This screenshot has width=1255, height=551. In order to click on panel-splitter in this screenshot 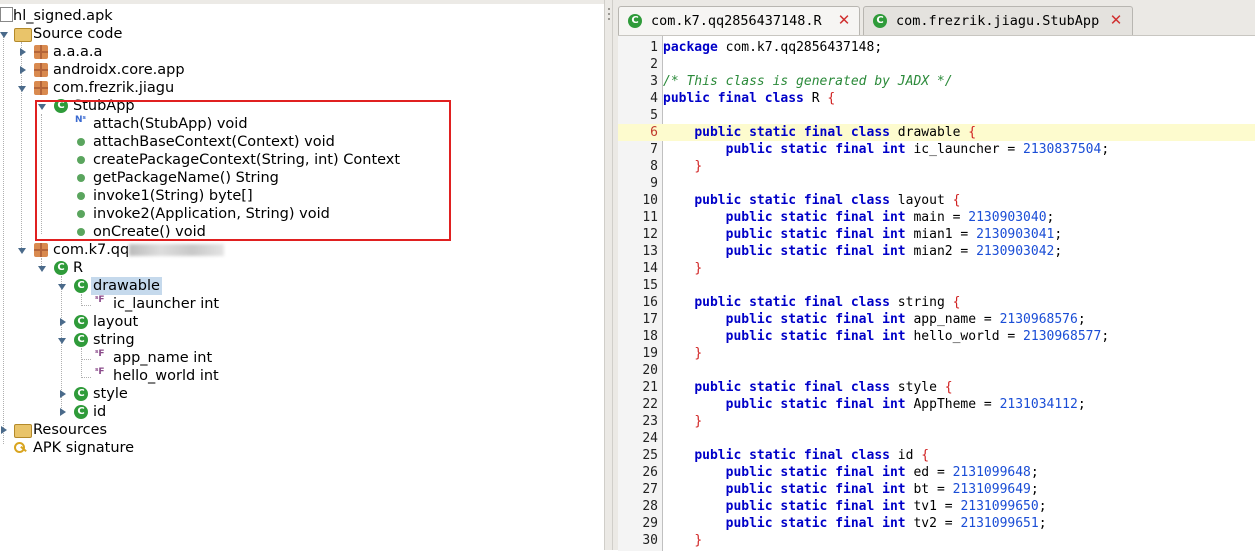, I will do `click(608, 275)`.